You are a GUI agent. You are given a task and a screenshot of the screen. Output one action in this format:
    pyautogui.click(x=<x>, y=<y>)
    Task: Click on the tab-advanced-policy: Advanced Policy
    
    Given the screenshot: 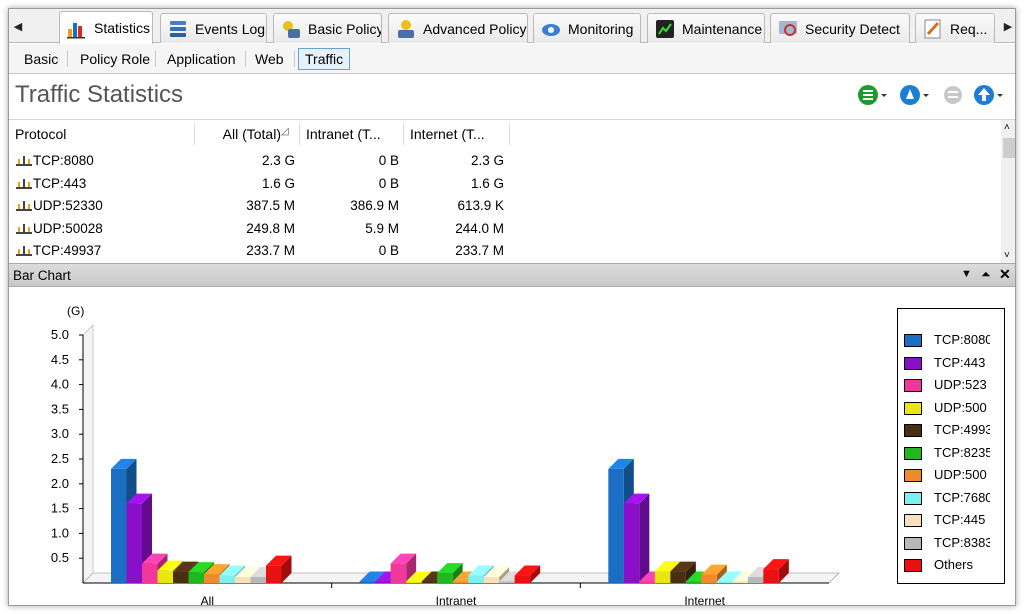 What is the action you would take?
    pyautogui.click(x=458, y=28)
    